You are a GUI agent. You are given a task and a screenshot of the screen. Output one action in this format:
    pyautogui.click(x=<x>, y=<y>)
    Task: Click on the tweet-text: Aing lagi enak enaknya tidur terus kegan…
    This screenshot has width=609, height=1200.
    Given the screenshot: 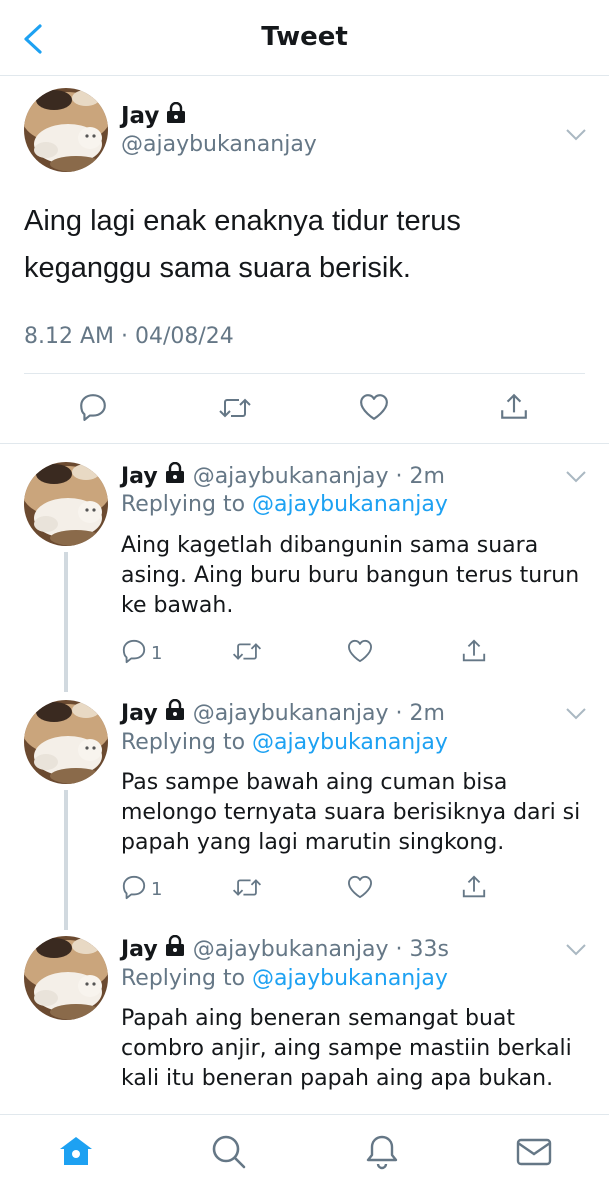 What is the action you would take?
    pyautogui.click(x=242, y=244)
    